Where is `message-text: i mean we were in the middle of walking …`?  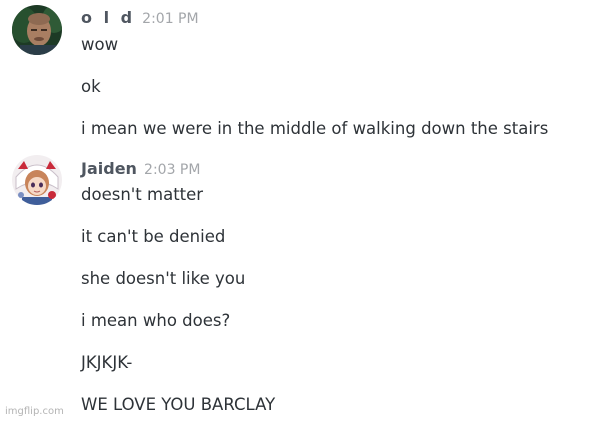
message-text: i mean we were in the middle of walking … is located at coordinates (315, 128).